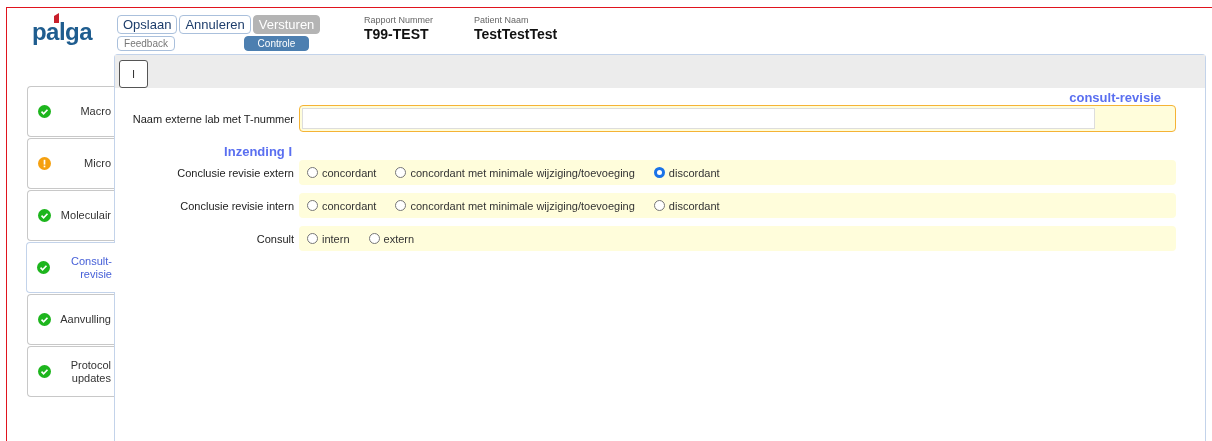 The width and height of the screenshot is (1212, 441). Describe the element at coordinates (391, 238) in the screenshot. I see `radio-option: extern` at that location.